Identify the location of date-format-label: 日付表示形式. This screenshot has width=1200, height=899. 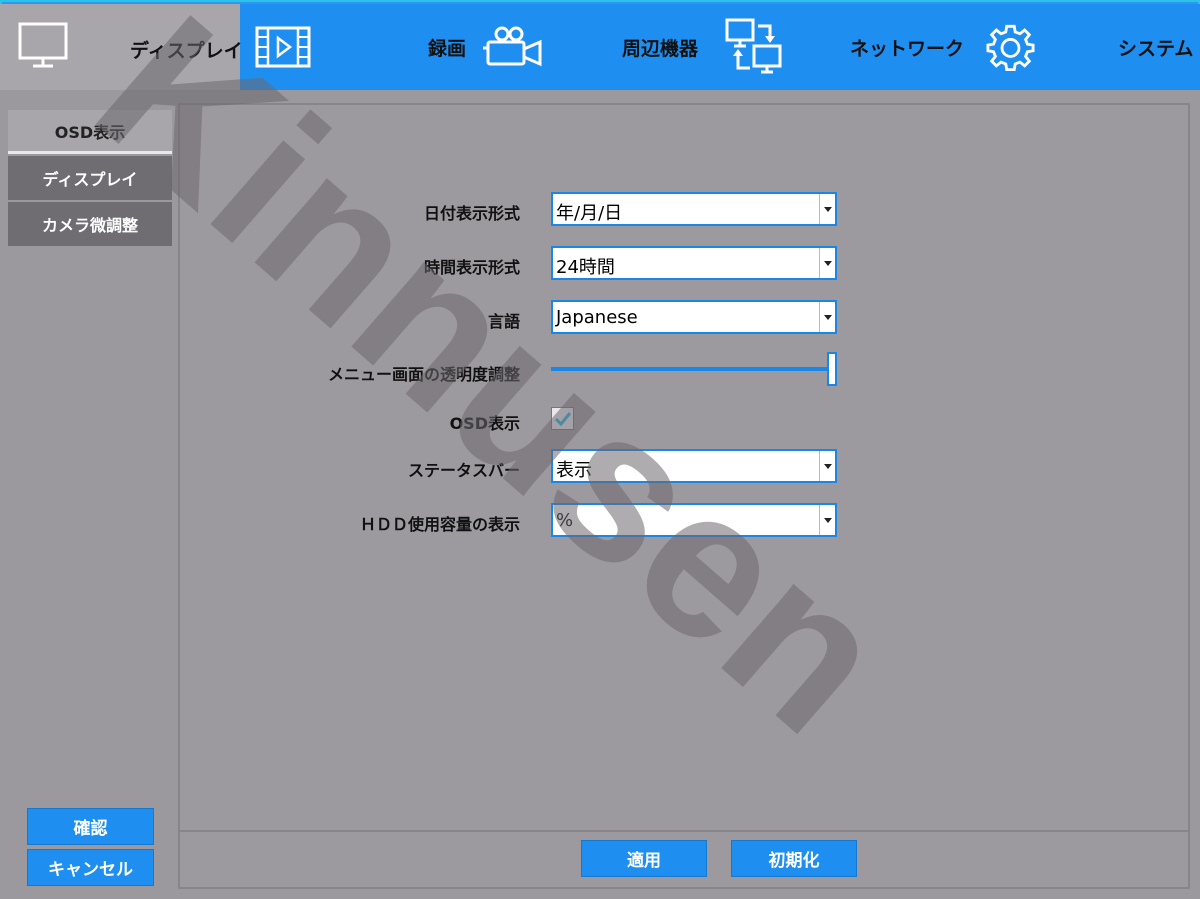
(471, 213).